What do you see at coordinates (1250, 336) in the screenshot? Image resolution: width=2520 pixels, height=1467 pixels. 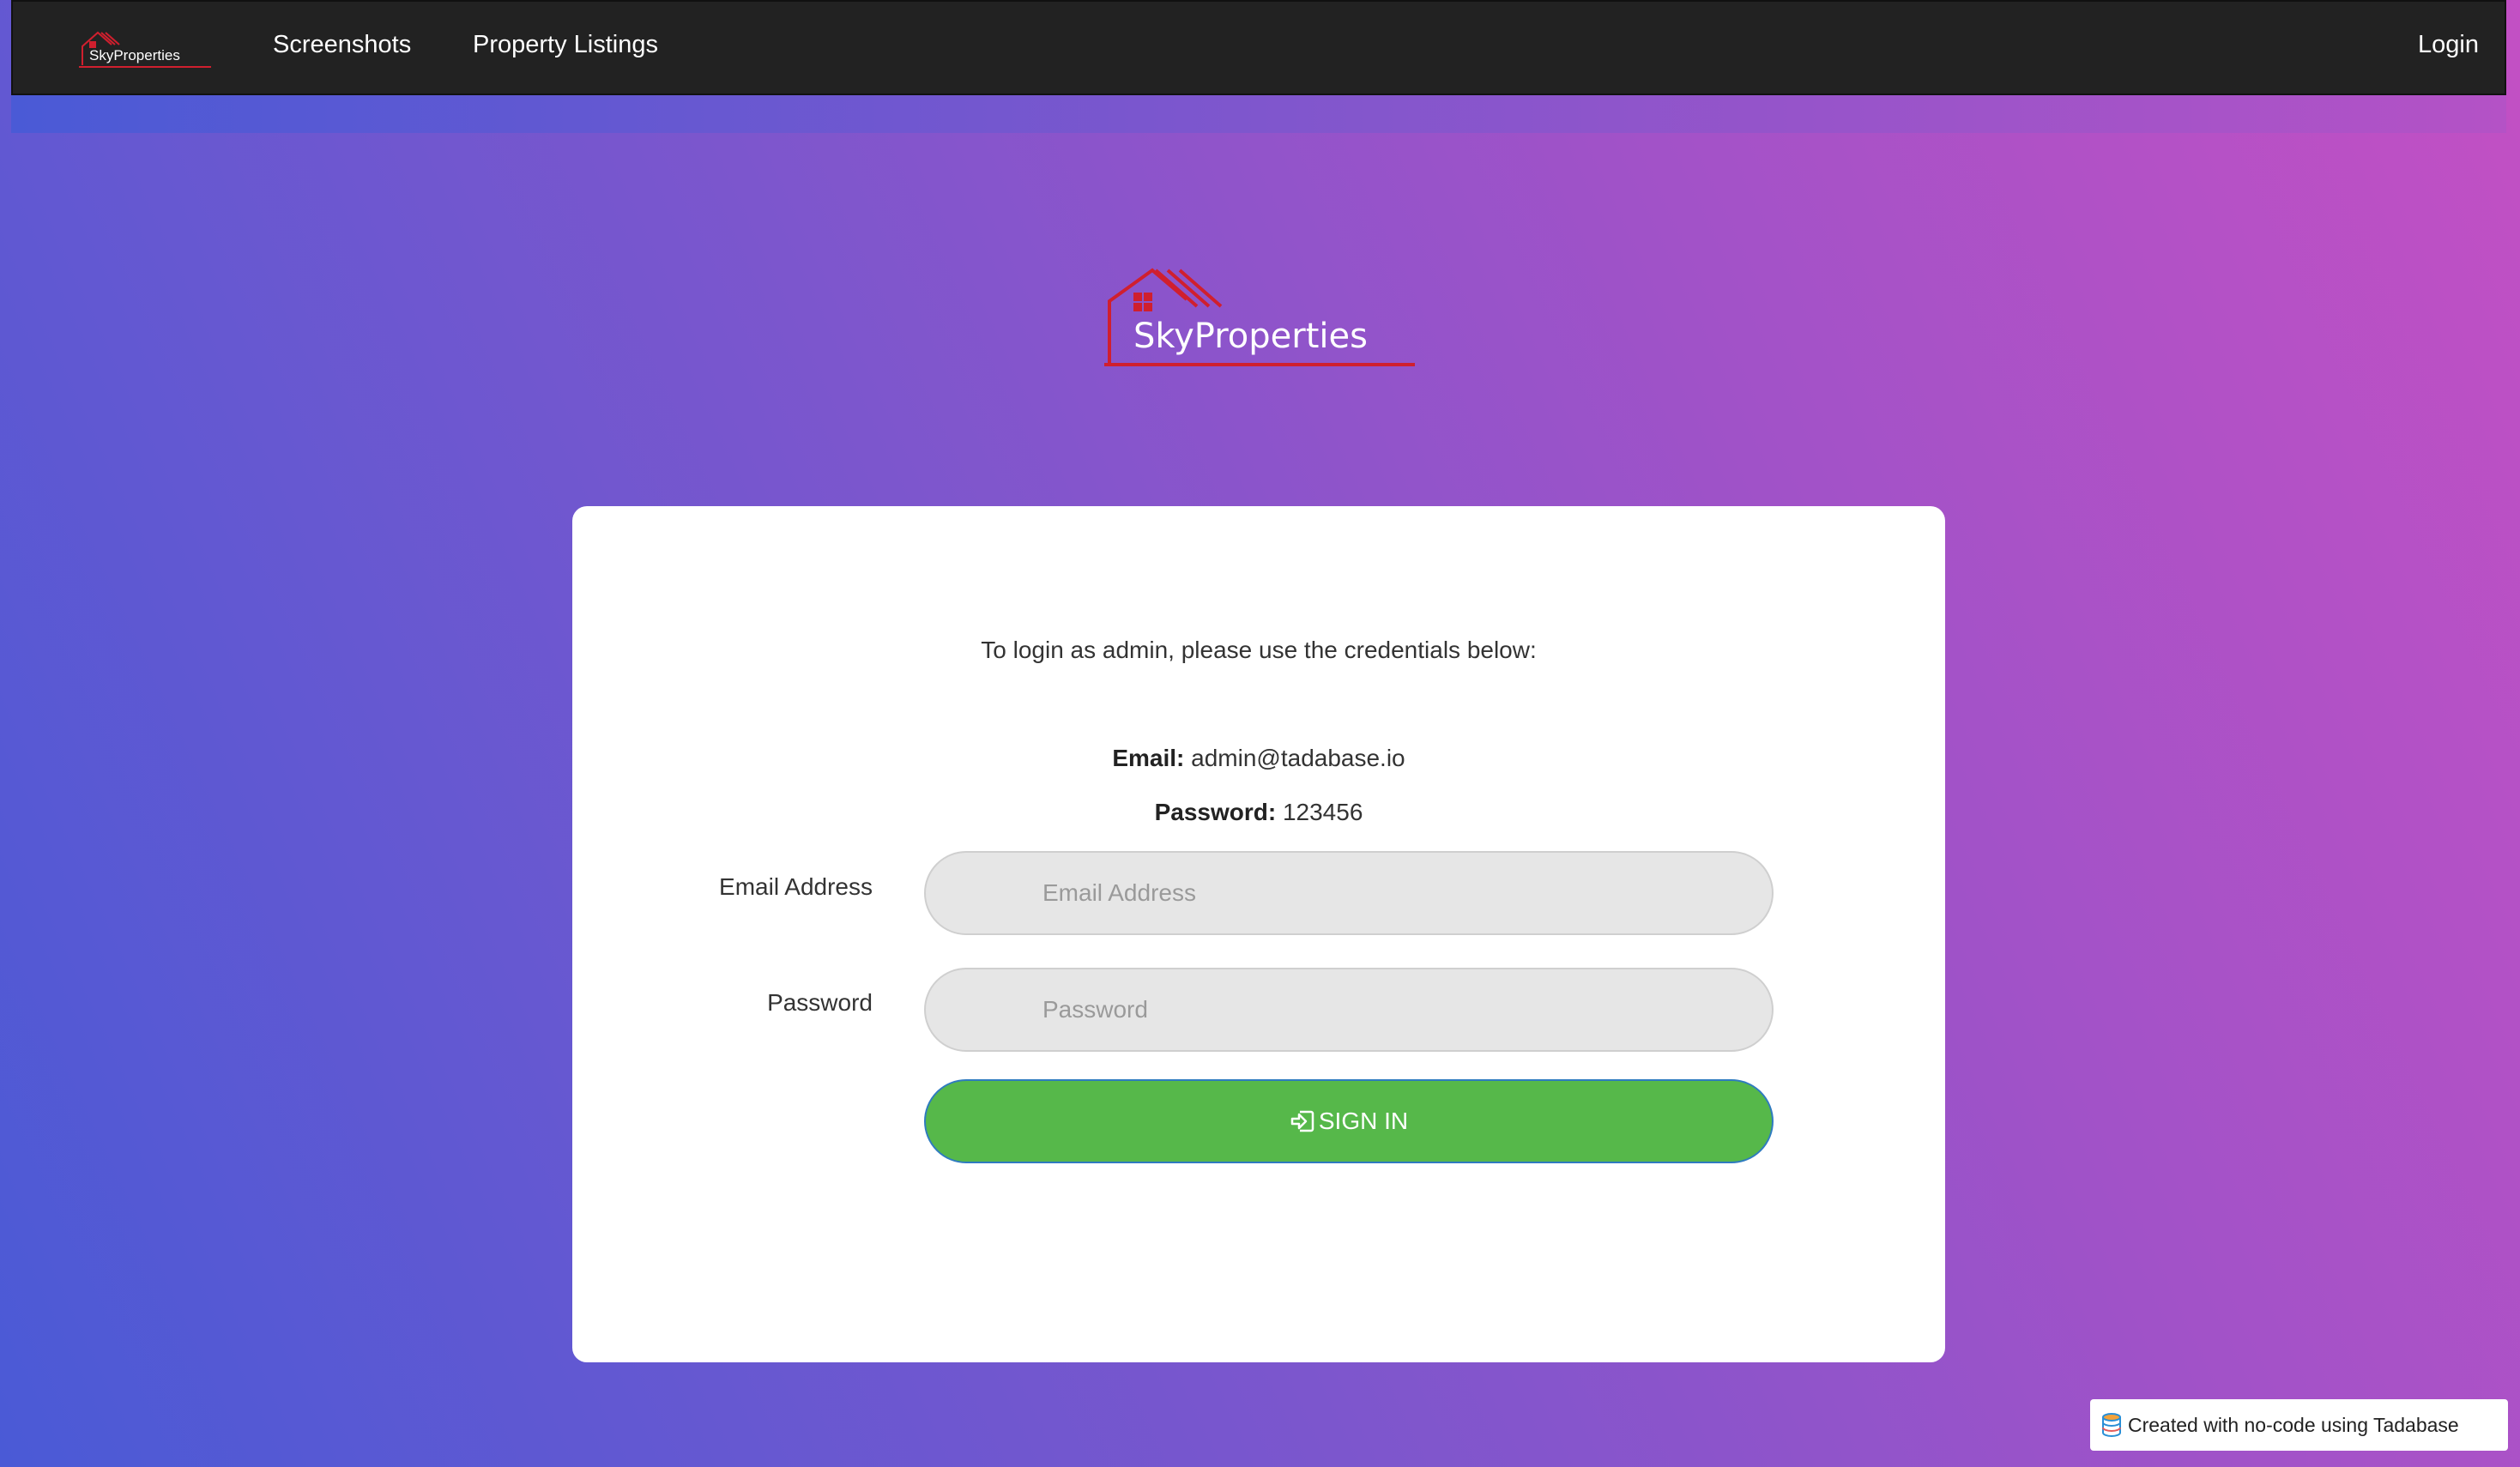 I see `hero-logo-text: SkyProperties` at bounding box center [1250, 336].